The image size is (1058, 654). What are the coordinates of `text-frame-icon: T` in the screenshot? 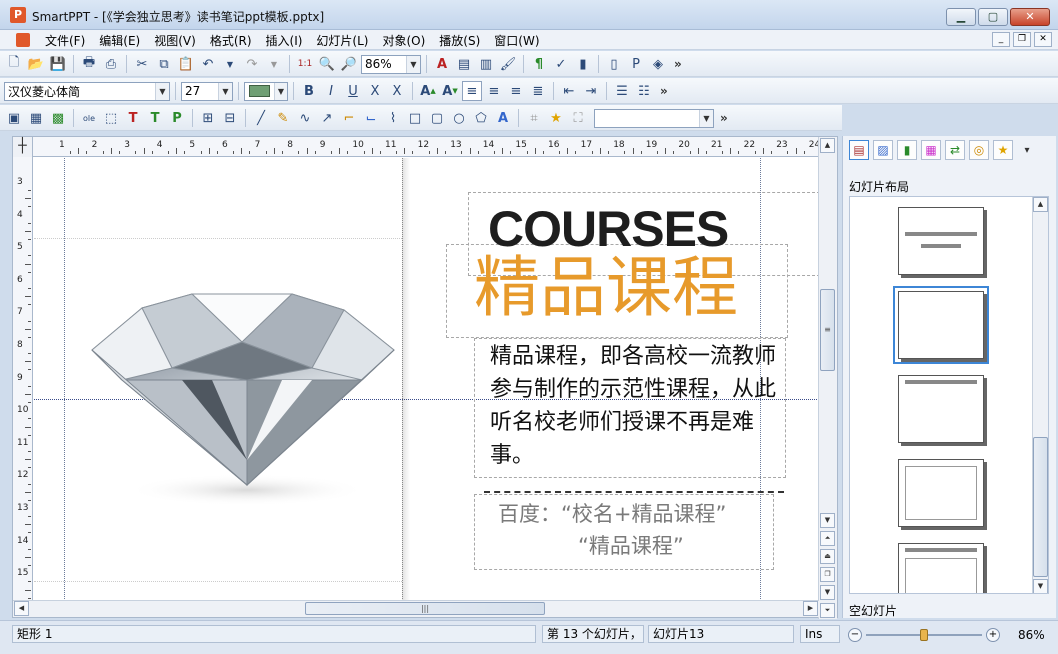 It's located at (155, 118).